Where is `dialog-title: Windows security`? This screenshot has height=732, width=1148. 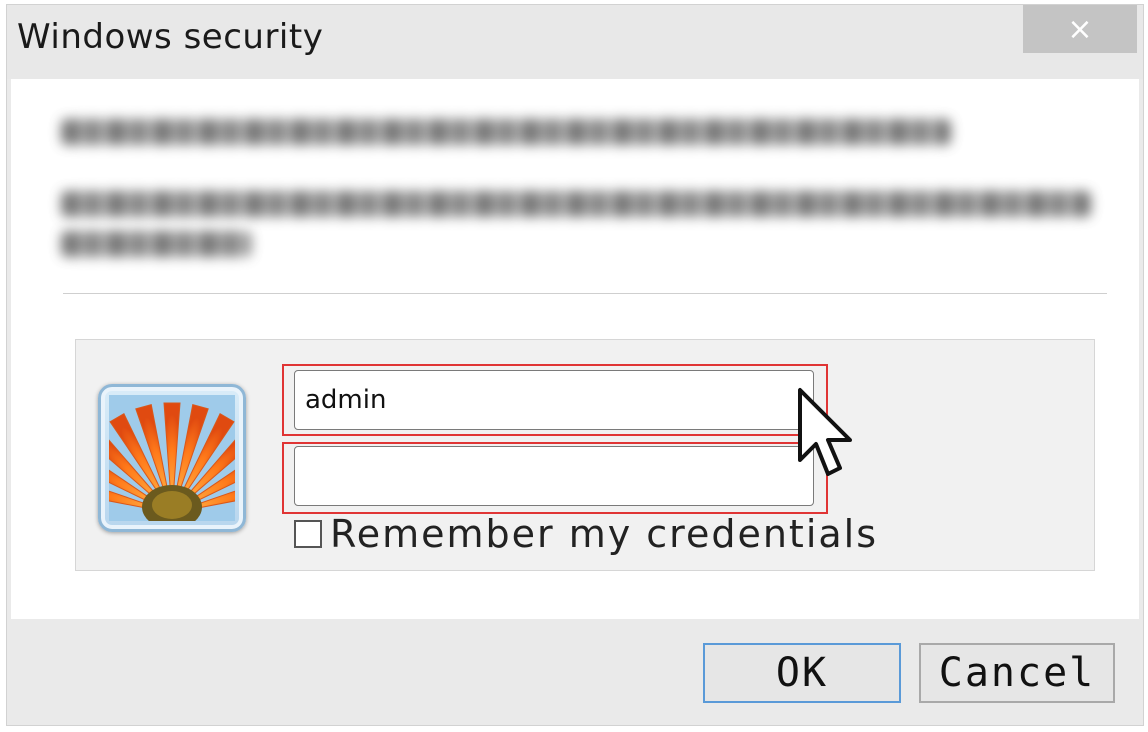
dialog-title: Windows security is located at coordinates (170, 37).